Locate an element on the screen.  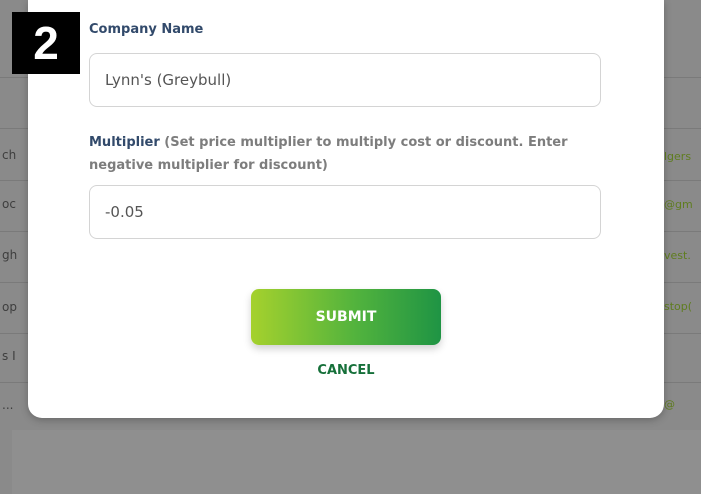
table-cell-email: vest. is located at coordinates (677, 255).